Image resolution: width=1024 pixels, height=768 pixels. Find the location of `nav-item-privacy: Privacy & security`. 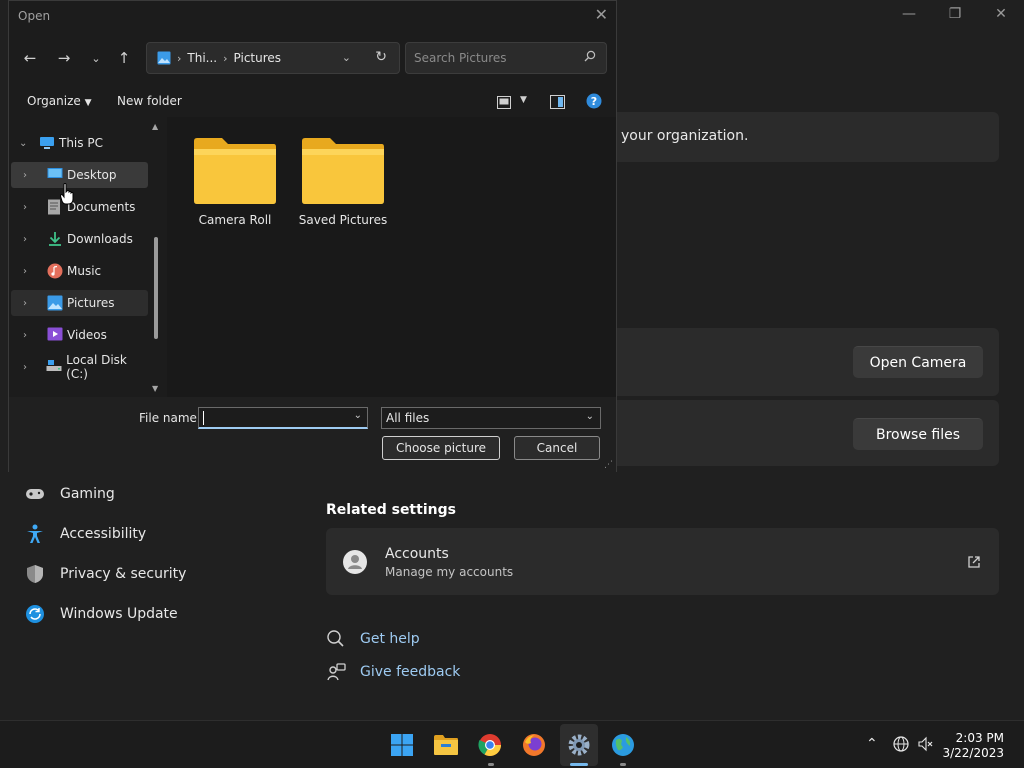

nav-item-privacy: Privacy & security is located at coordinates (105, 574).